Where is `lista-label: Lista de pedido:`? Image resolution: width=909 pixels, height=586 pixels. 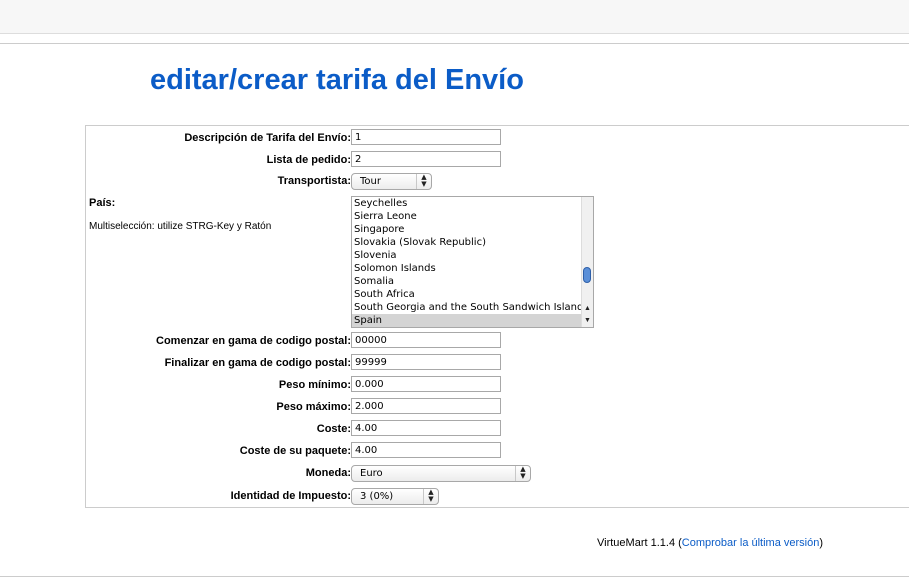
lista-label: Lista de pedido: is located at coordinates (308, 160).